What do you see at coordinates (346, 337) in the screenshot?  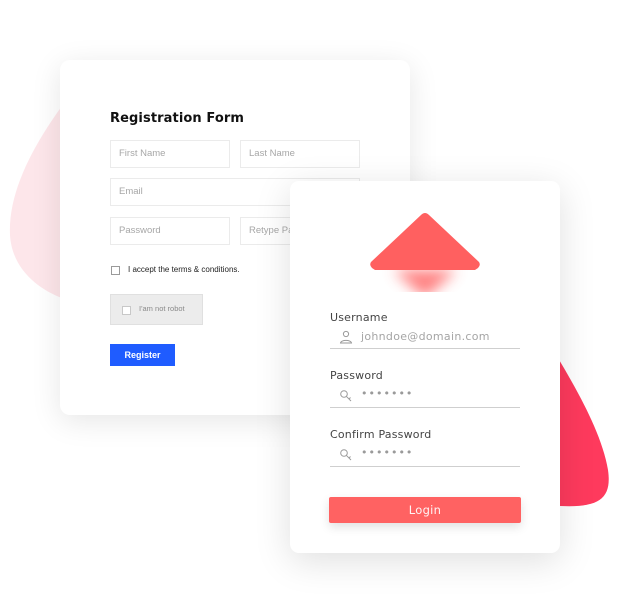 I see `user-icon` at bounding box center [346, 337].